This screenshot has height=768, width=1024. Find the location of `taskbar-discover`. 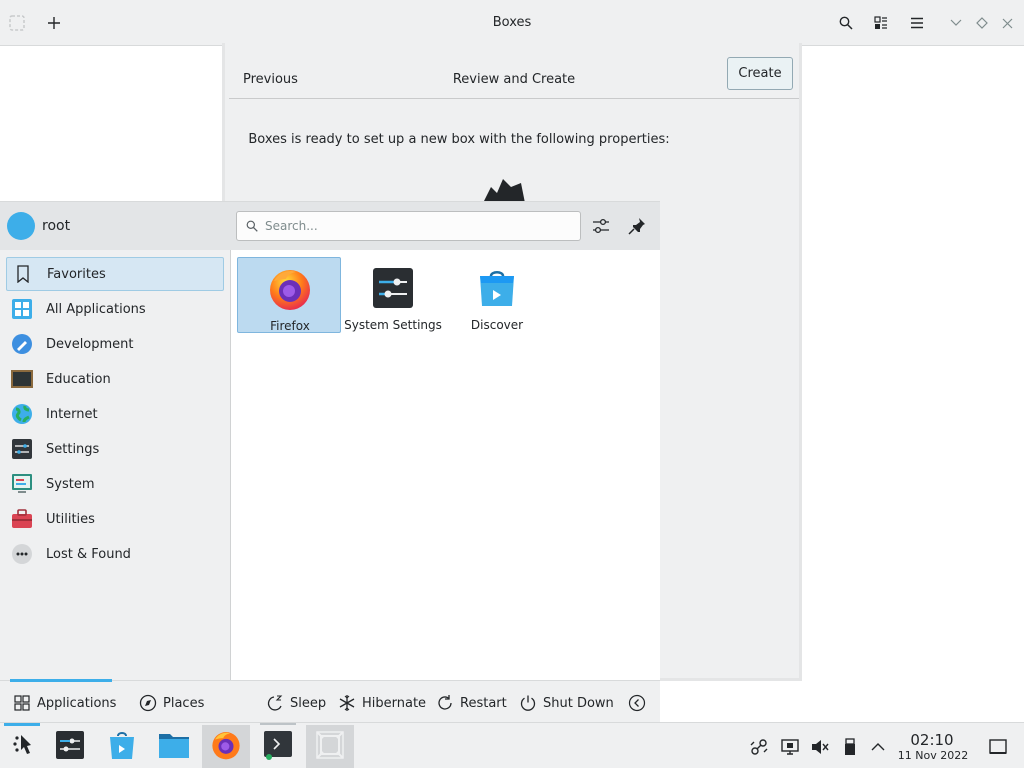

taskbar-discover is located at coordinates (122, 746).